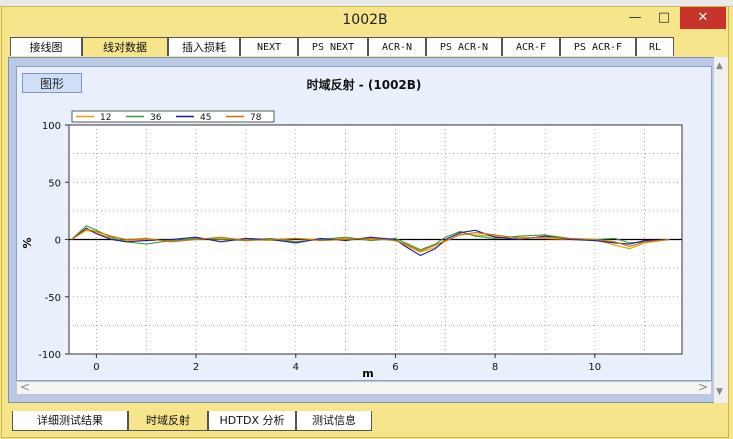  Describe the element at coordinates (719, 392) in the screenshot. I see `scroll-down-icon: ▼` at that location.